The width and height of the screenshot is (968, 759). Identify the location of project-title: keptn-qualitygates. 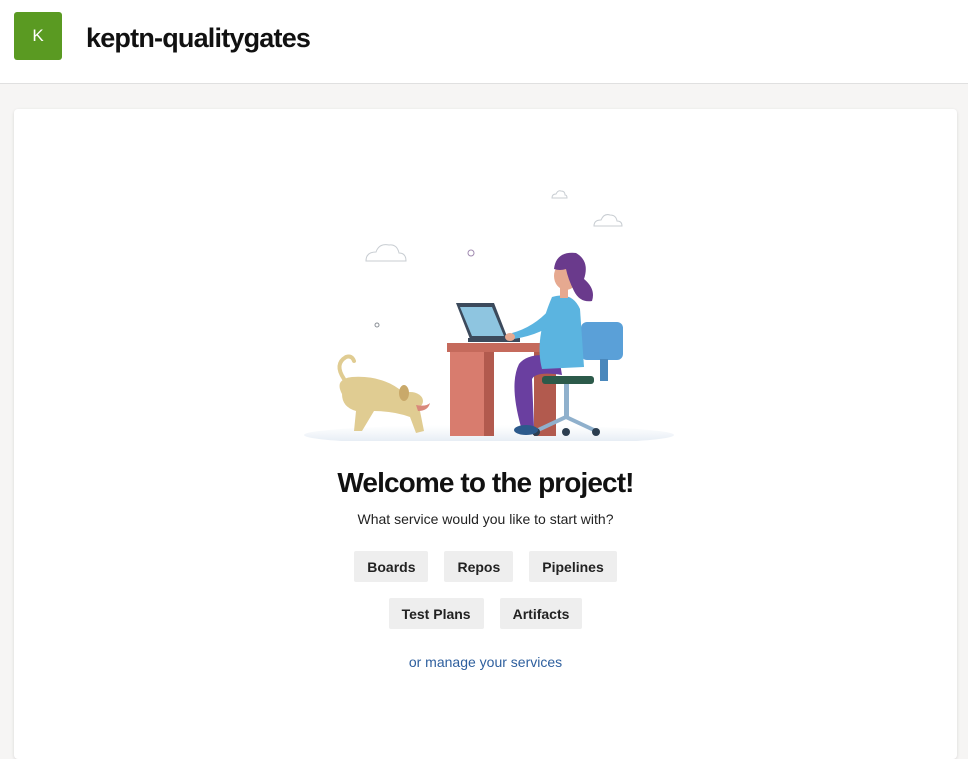
(198, 38).